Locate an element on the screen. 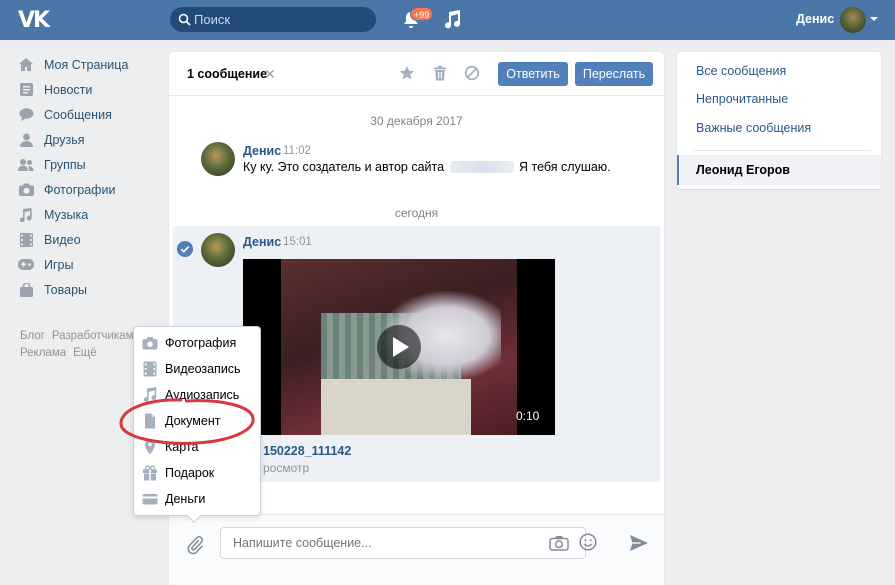 This screenshot has height=585, width=895. more-link: Ещё is located at coordinates (85, 353).